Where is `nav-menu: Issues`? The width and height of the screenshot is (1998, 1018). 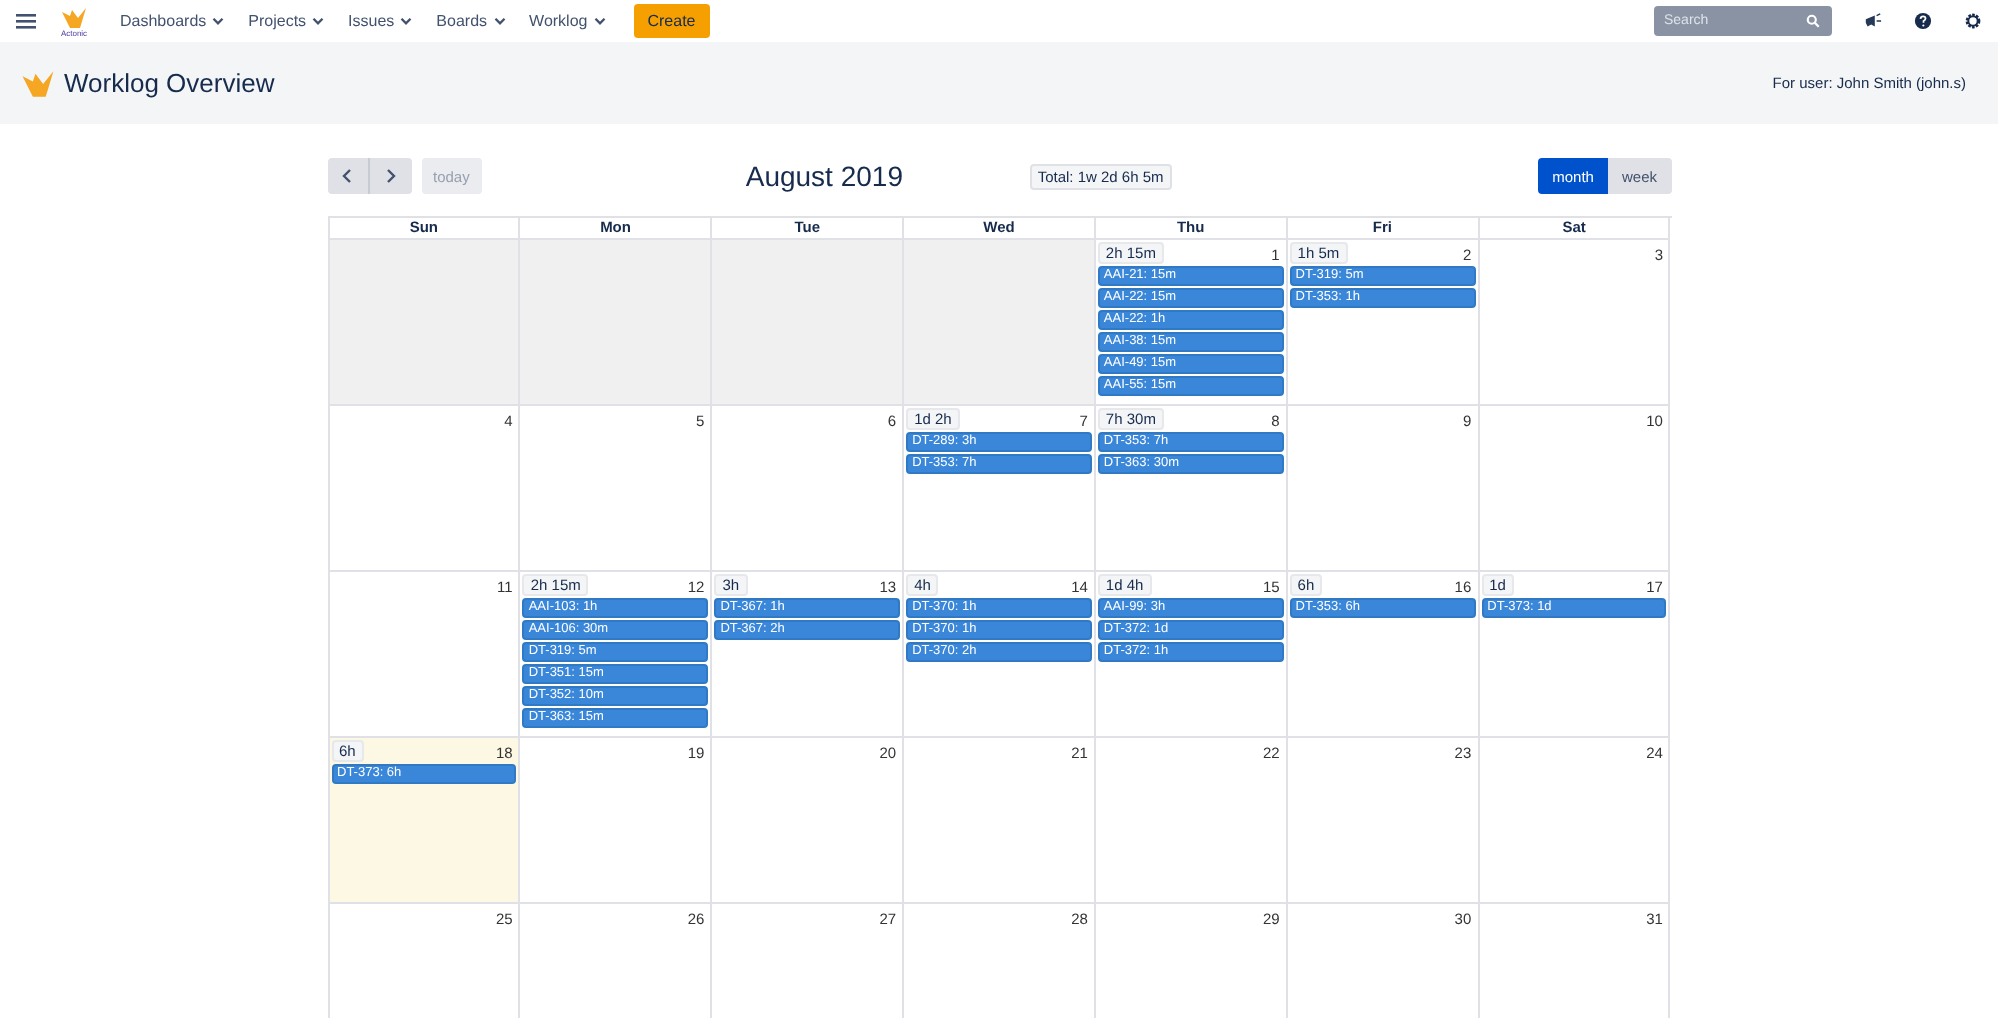
nav-menu: Issues is located at coordinates (380, 21).